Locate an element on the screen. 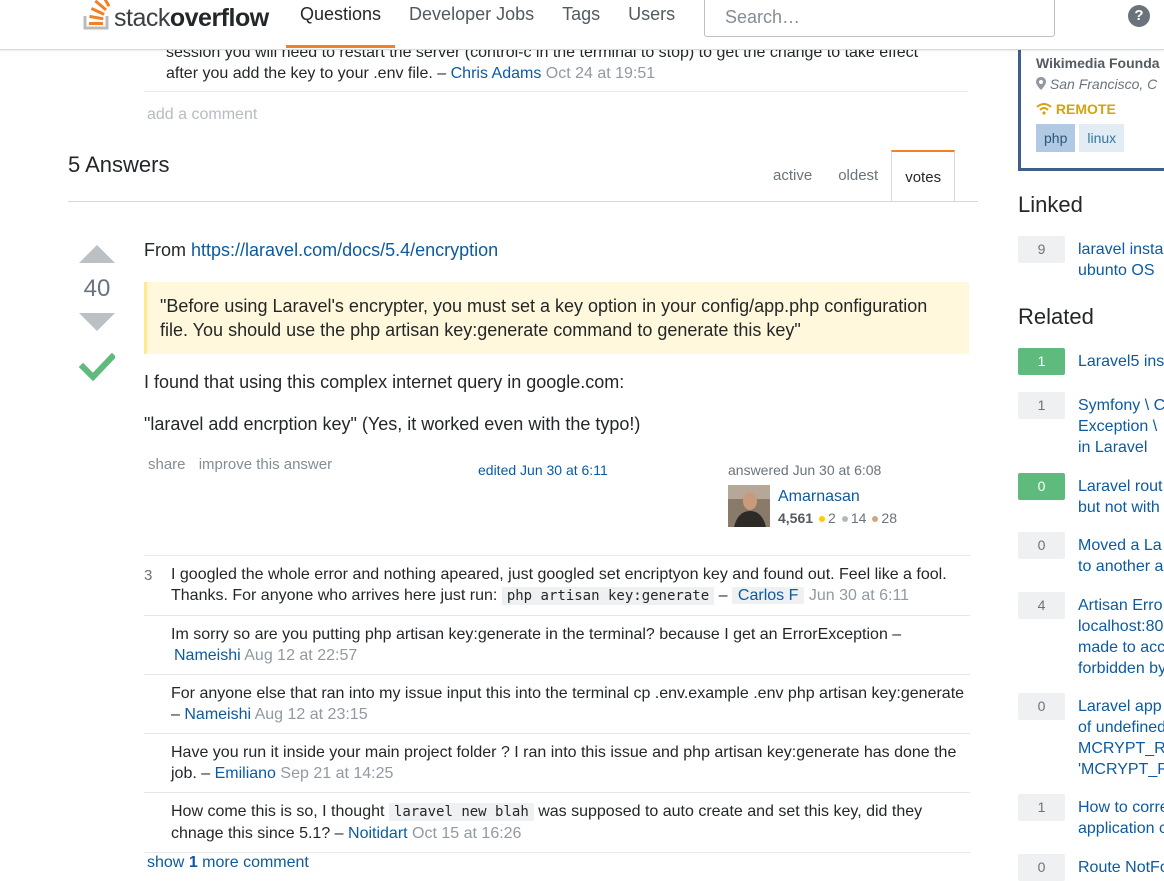 The image size is (1164, 881). linked-score-badge: 9 is located at coordinates (1041, 249).